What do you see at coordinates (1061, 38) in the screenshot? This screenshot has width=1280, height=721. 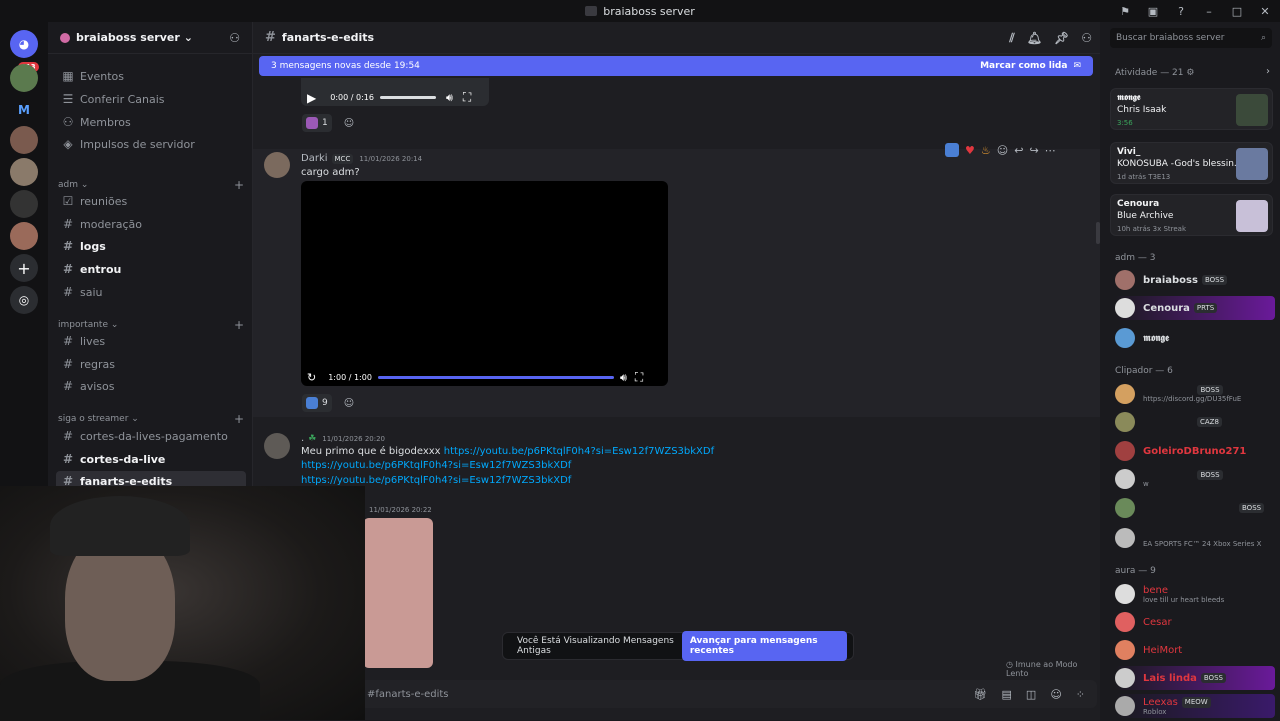 I see `pin-icon: 📌︎` at bounding box center [1061, 38].